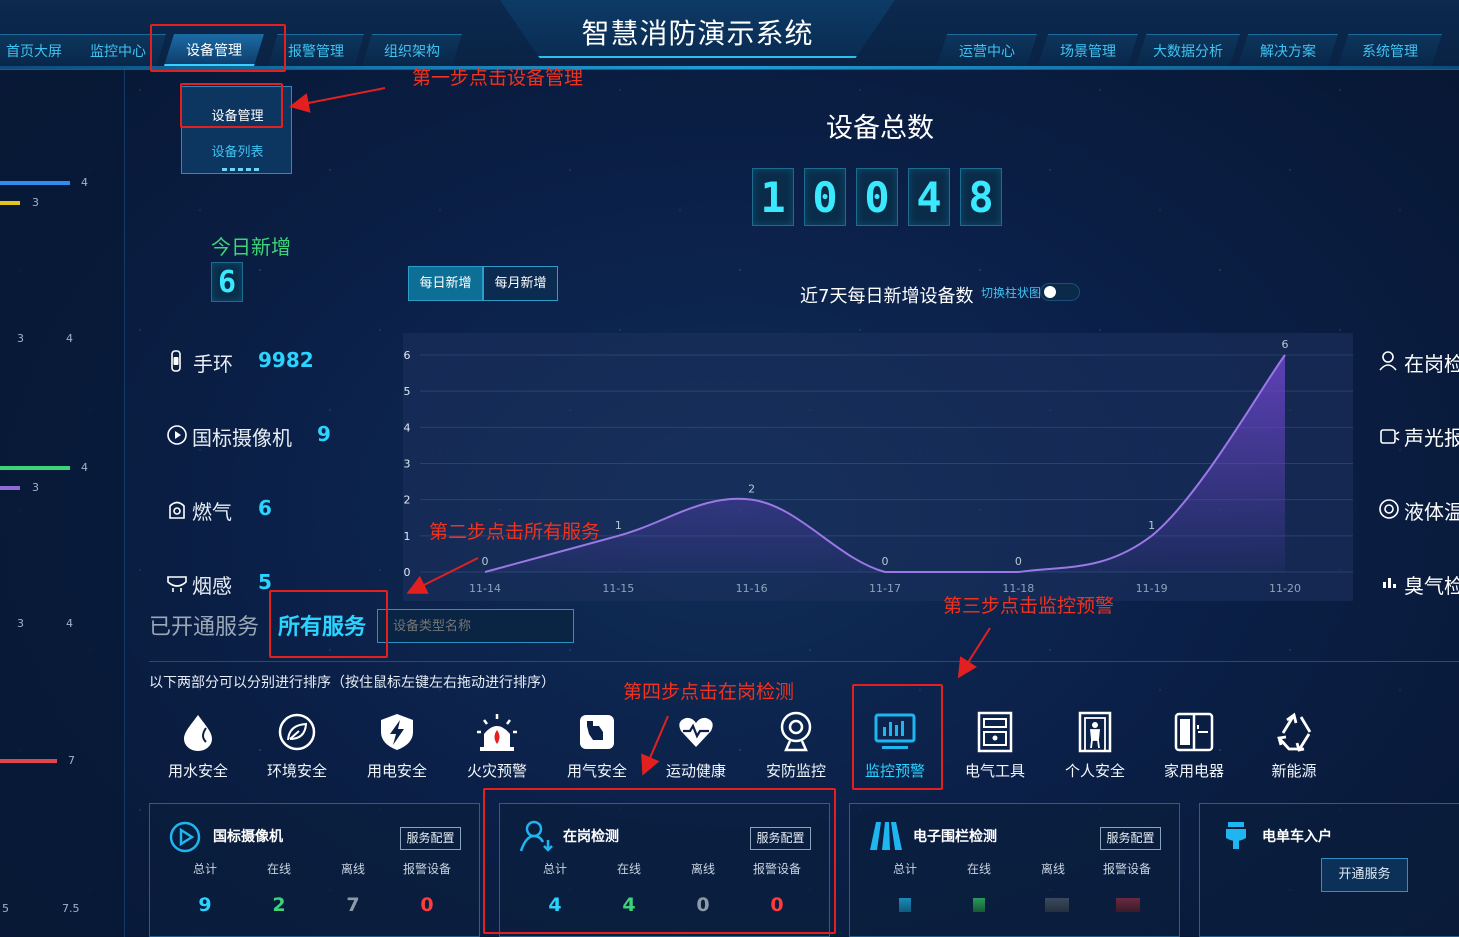 The height and width of the screenshot is (937, 1459). I want to click on rail-number: 5, so click(5, 908).